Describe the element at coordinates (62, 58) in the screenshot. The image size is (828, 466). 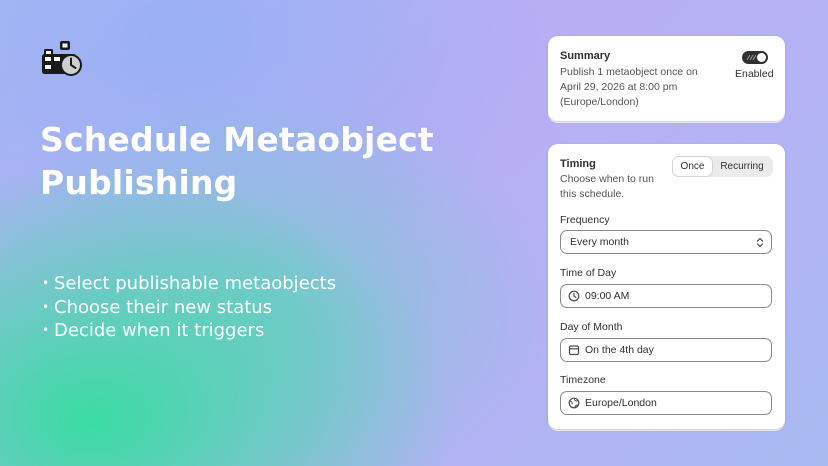
I see `calendar-clock-icon` at that location.